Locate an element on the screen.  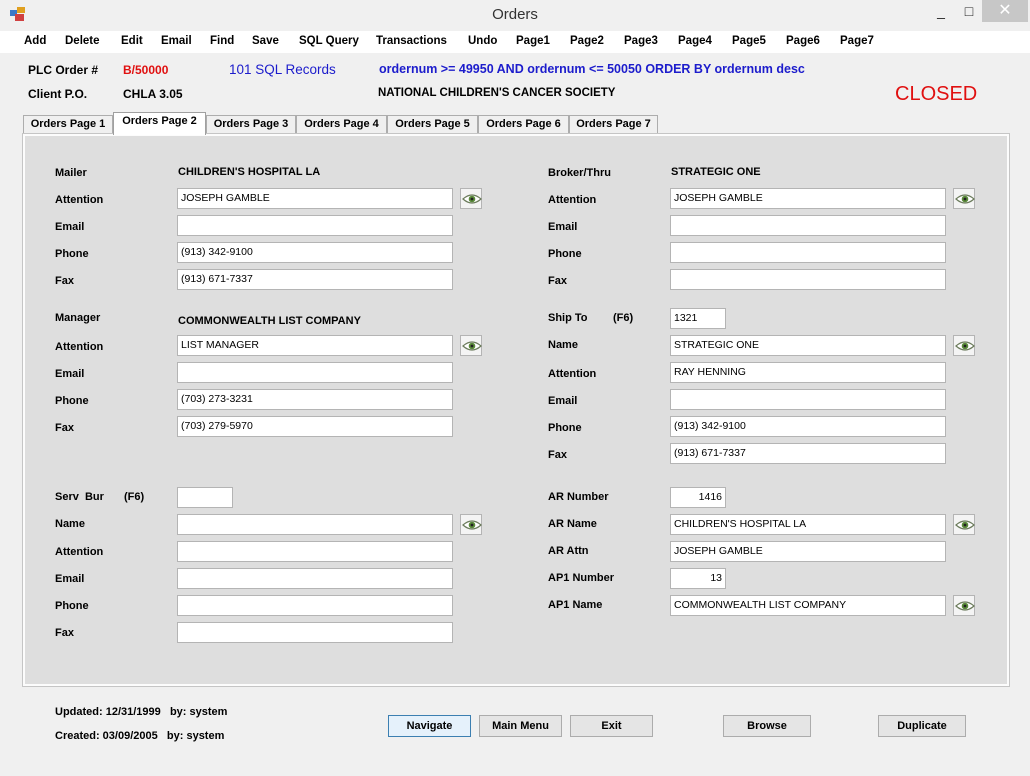
serv-bur-name-field is located at coordinates (315, 524).